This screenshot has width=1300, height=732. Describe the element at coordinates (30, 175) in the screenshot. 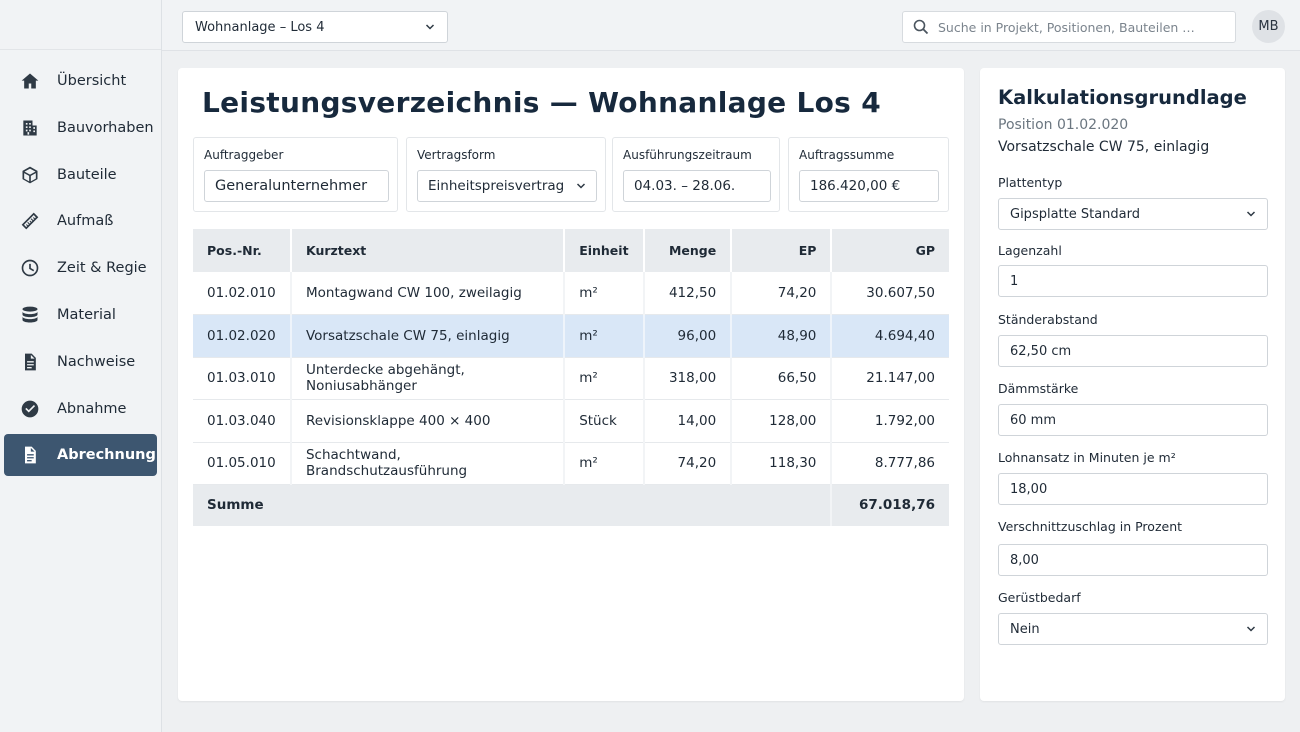

I see `cube-icon` at that location.